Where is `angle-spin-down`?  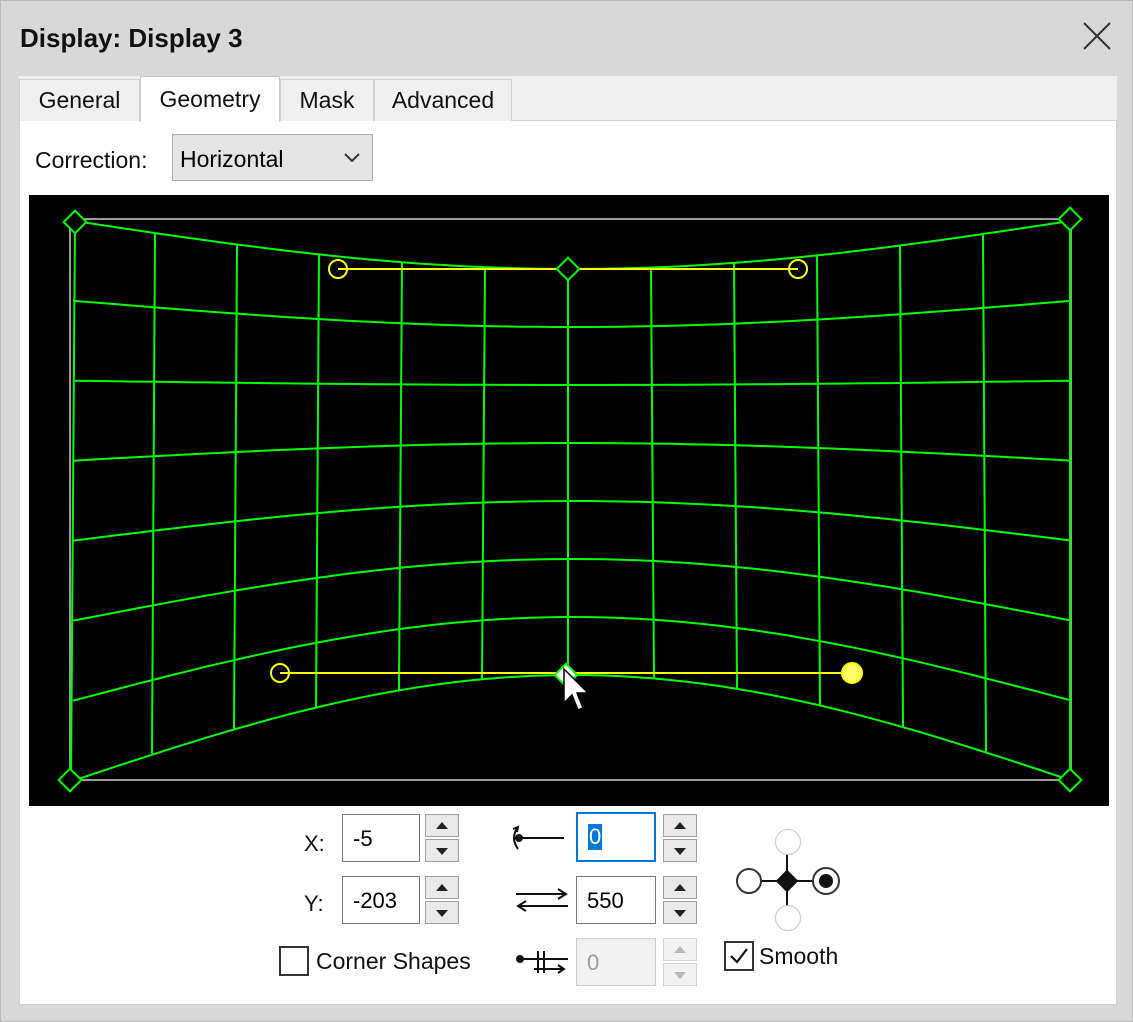
angle-spin-down is located at coordinates (680, 850).